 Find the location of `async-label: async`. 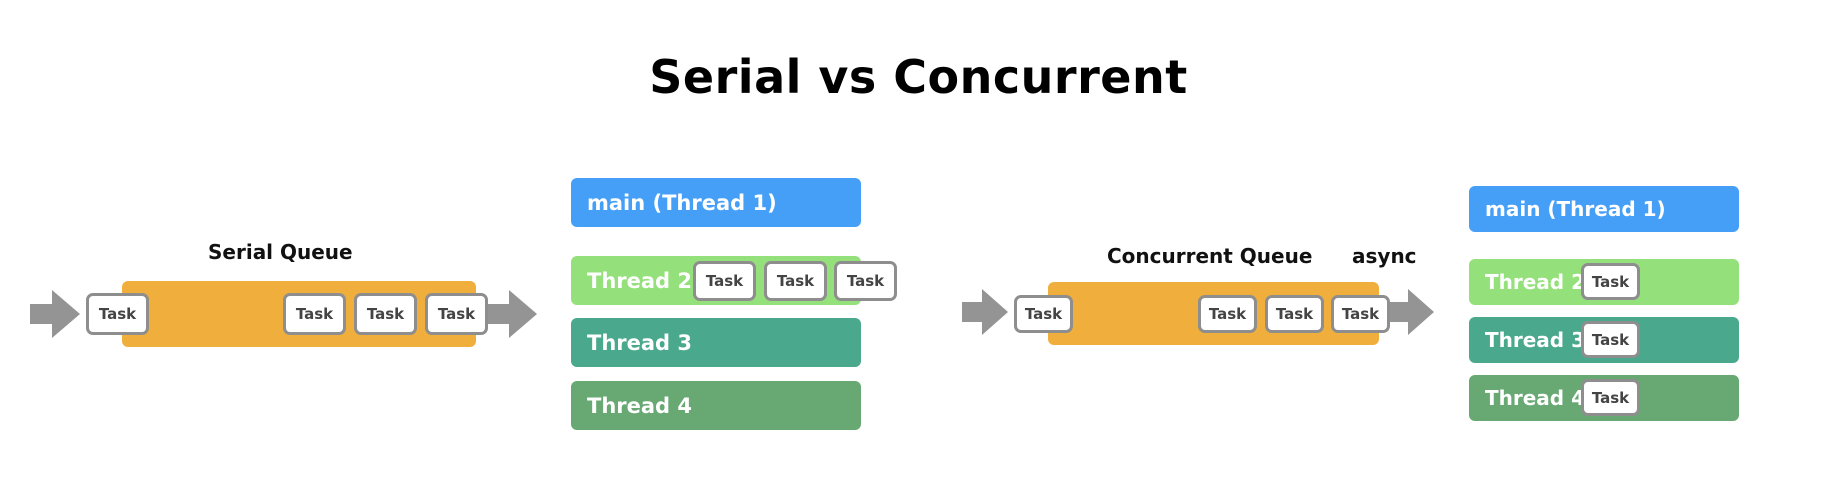

async-label: async is located at coordinates (1384, 256).